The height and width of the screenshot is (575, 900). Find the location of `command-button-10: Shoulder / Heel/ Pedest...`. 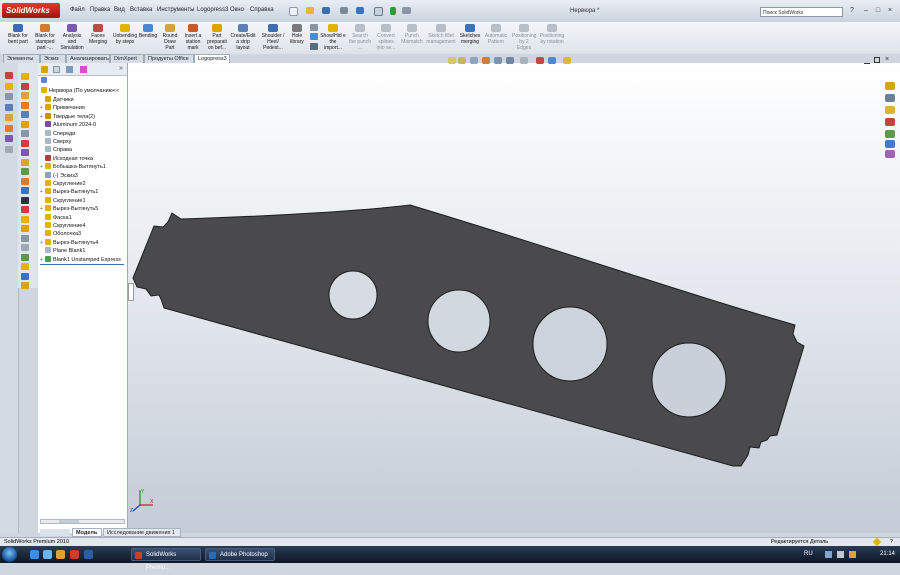

command-button-10: Shoulder / Heel/ Pedest... is located at coordinates (273, 37).